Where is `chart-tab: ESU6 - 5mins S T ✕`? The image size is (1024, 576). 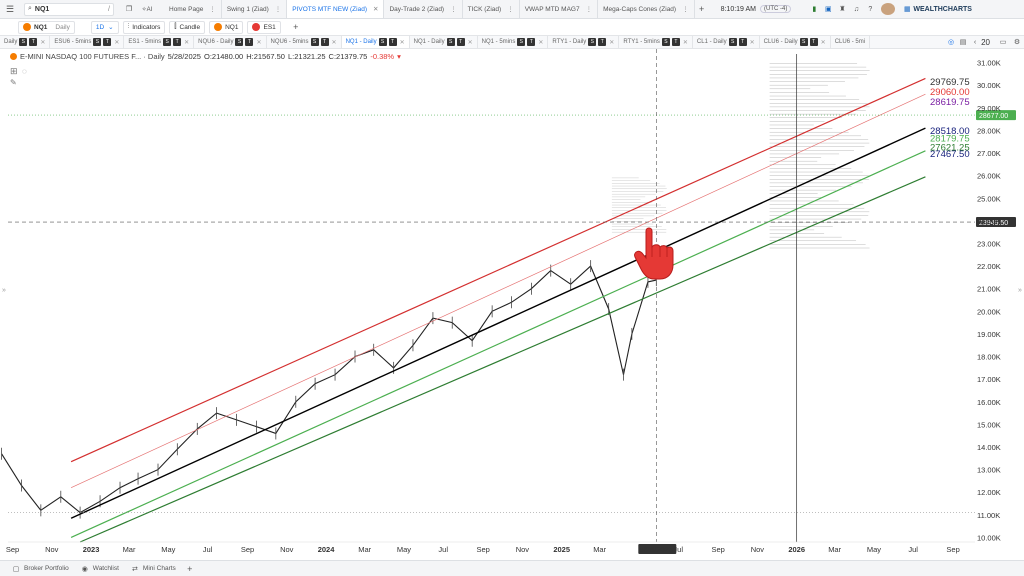
chart-tab: ESU6 - 5mins S T ✕ is located at coordinates (87, 42).